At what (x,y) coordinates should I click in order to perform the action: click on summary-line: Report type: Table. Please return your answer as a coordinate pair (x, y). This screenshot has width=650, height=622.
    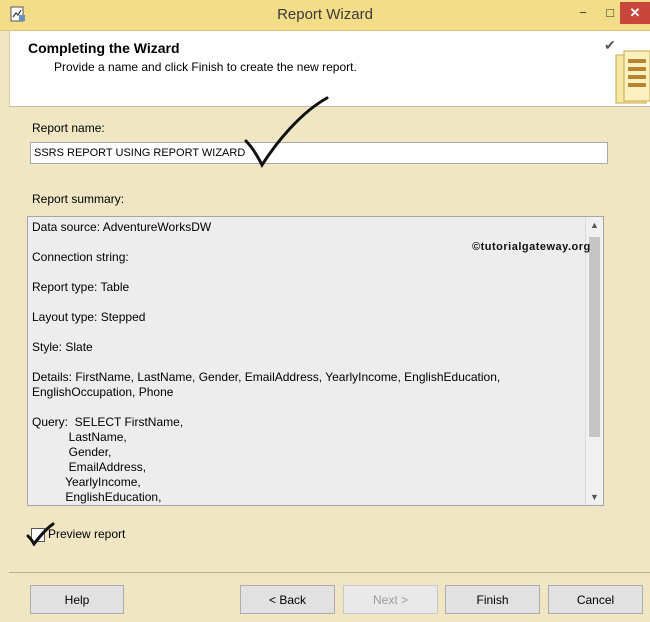
    Looking at the image, I should click on (81, 287).